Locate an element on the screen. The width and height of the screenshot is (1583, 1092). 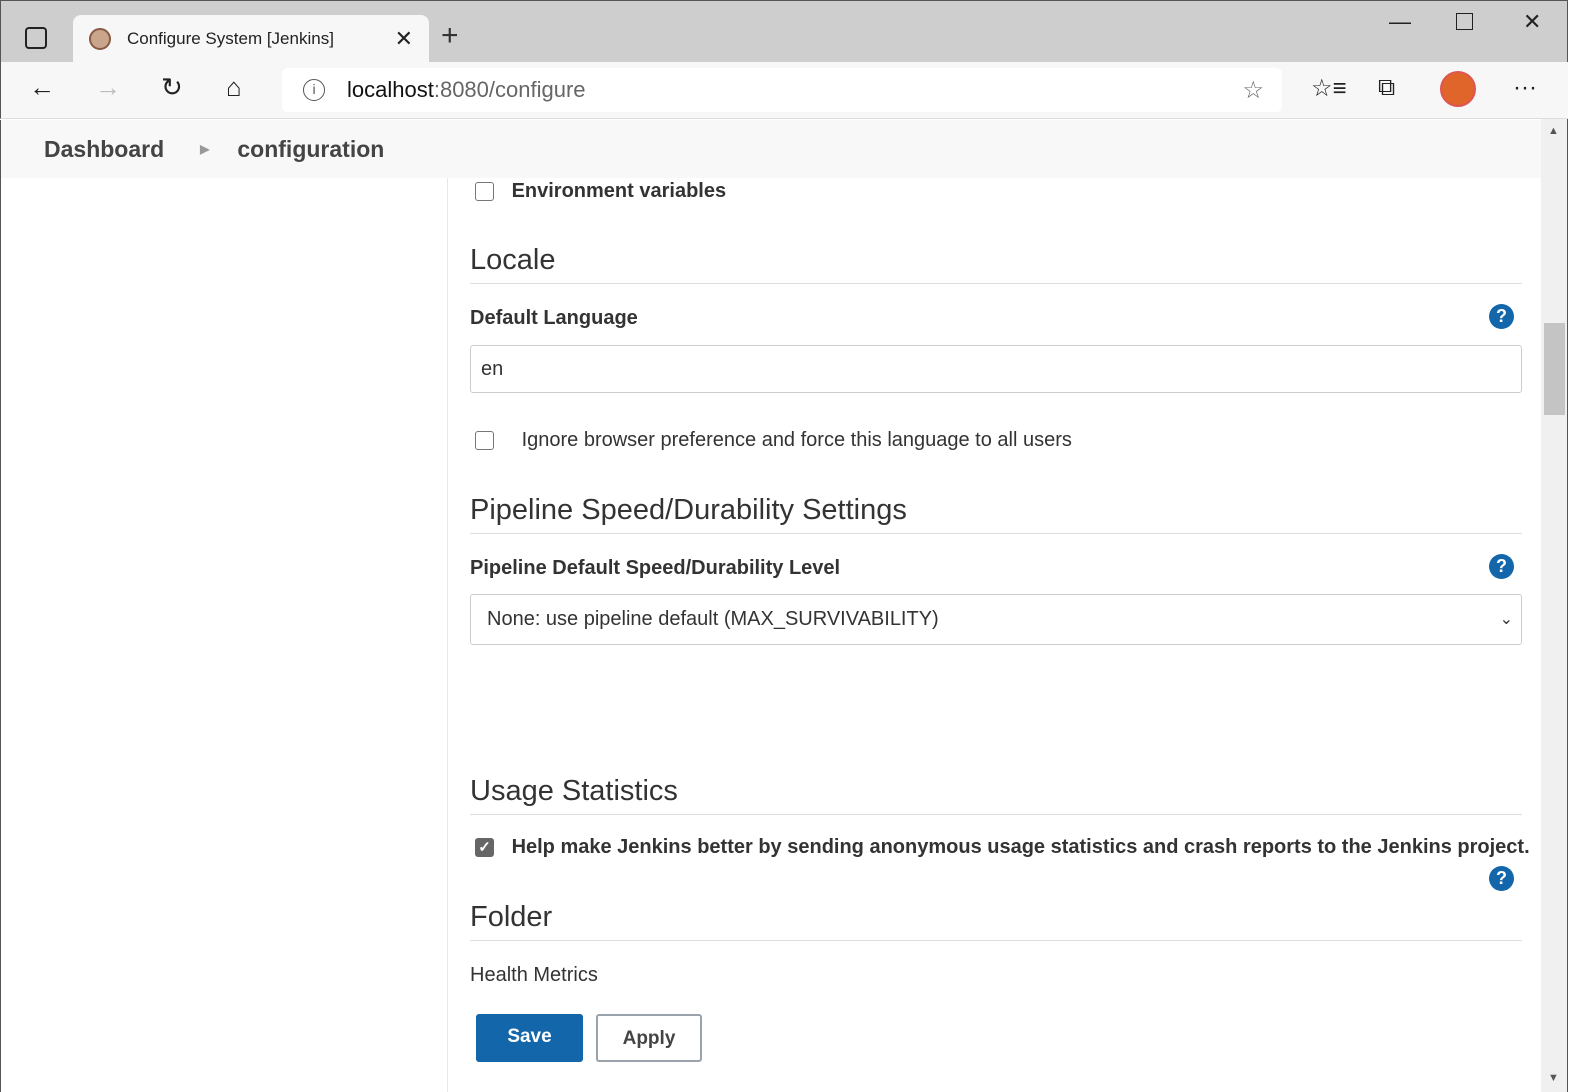
usage-heading: Usage Statistics is located at coordinates (996, 795).